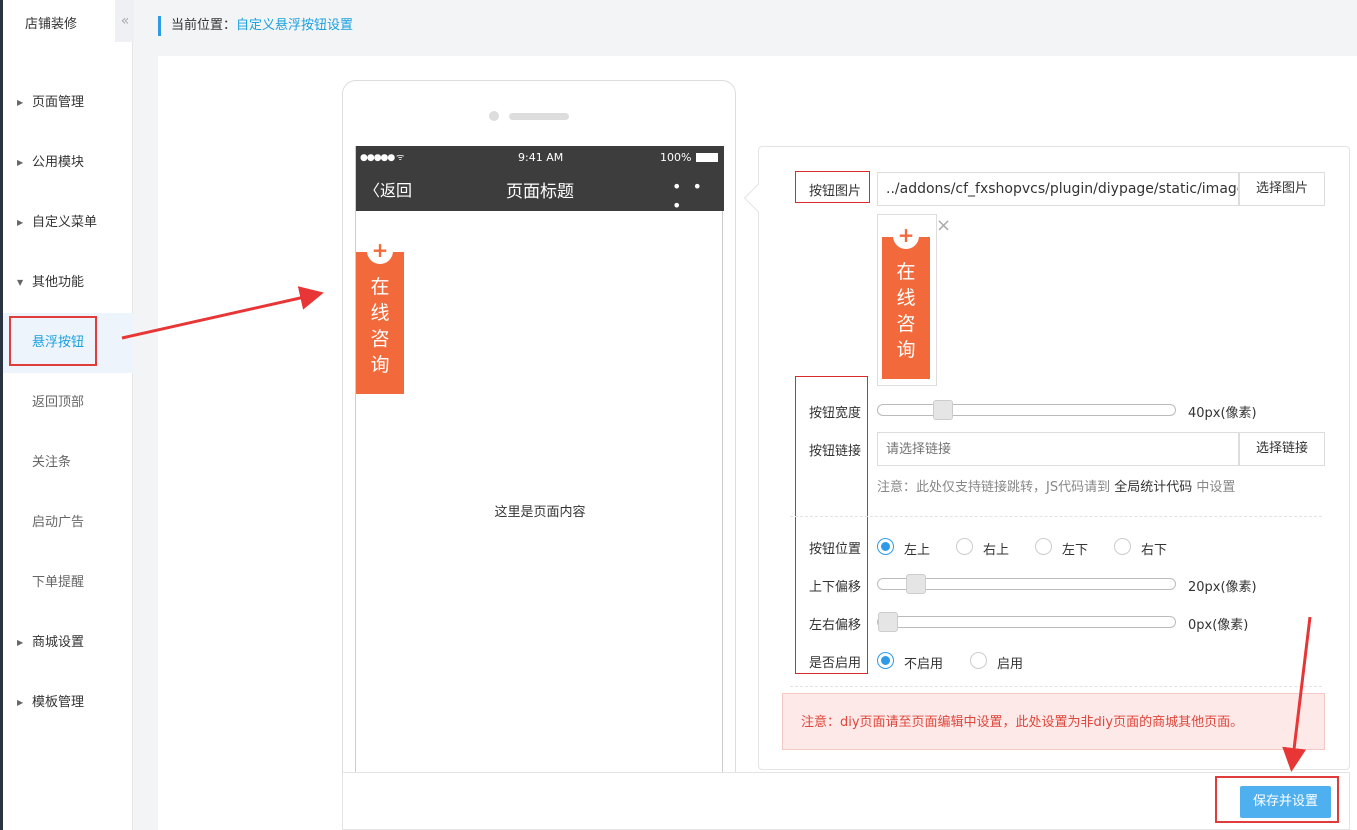 The image size is (1357, 830). What do you see at coordinates (835, 451) in the screenshot?
I see `link-label: 按钮链接` at bounding box center [835, 451].